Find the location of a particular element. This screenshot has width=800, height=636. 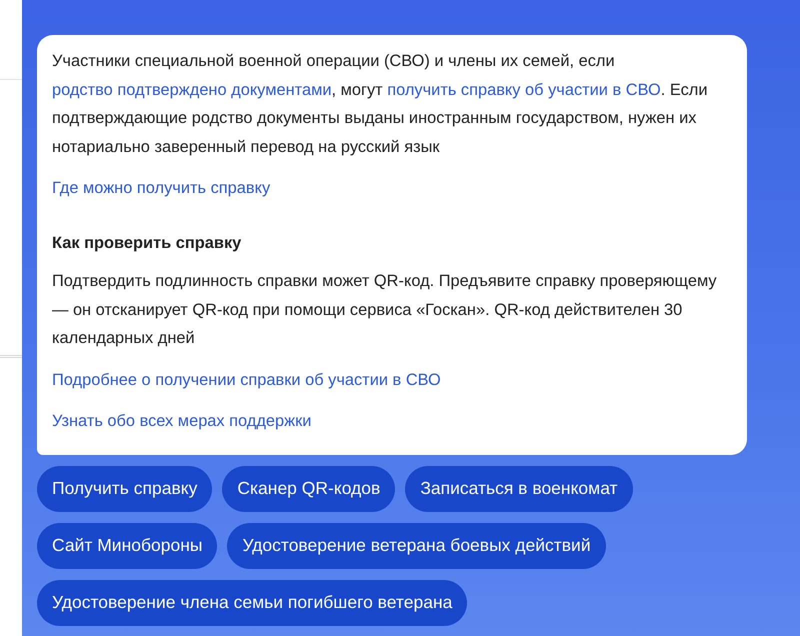

chip-button: Удостоверение ветерана боевых действий is located at coordinates (416, 545).